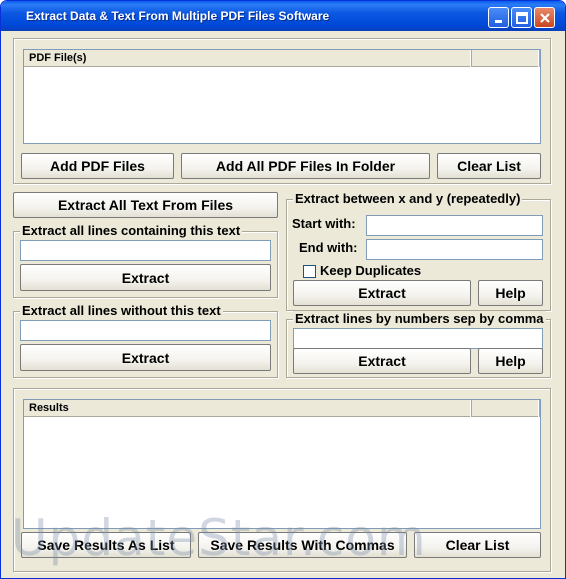  I want to click on add-all-pdf-files-in-folder-button: Add All PDF Files In Folder, so click(305, 166).